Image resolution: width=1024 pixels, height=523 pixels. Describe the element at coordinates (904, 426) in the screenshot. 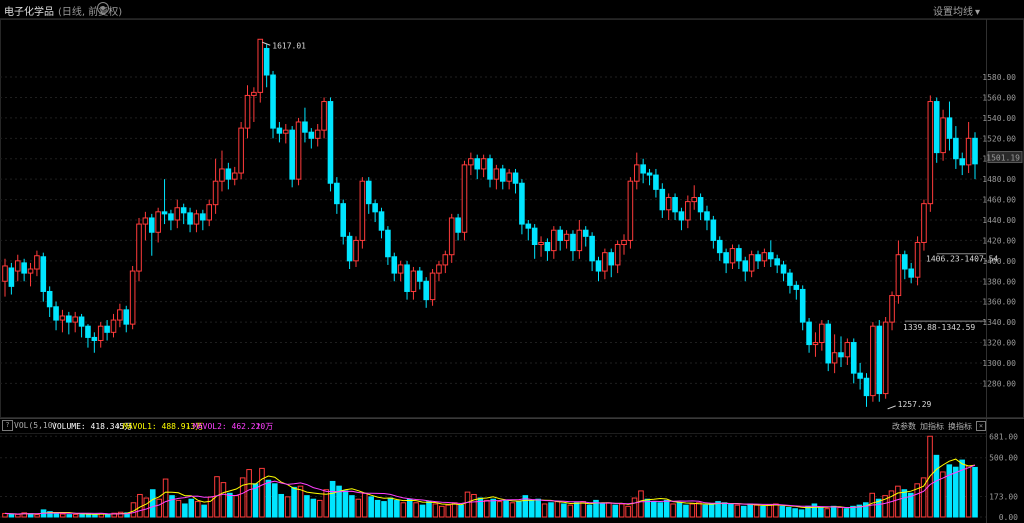

I see `edit-params-button: 改参数` at that location.